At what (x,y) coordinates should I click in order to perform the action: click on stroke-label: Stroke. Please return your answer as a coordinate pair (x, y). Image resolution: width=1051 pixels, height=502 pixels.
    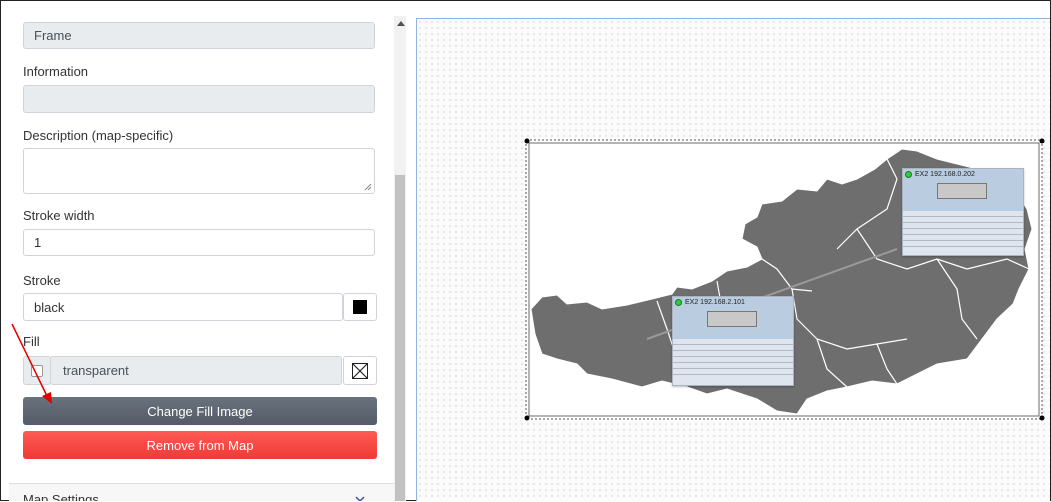
    Looking at the image, I should click on (42, 280).